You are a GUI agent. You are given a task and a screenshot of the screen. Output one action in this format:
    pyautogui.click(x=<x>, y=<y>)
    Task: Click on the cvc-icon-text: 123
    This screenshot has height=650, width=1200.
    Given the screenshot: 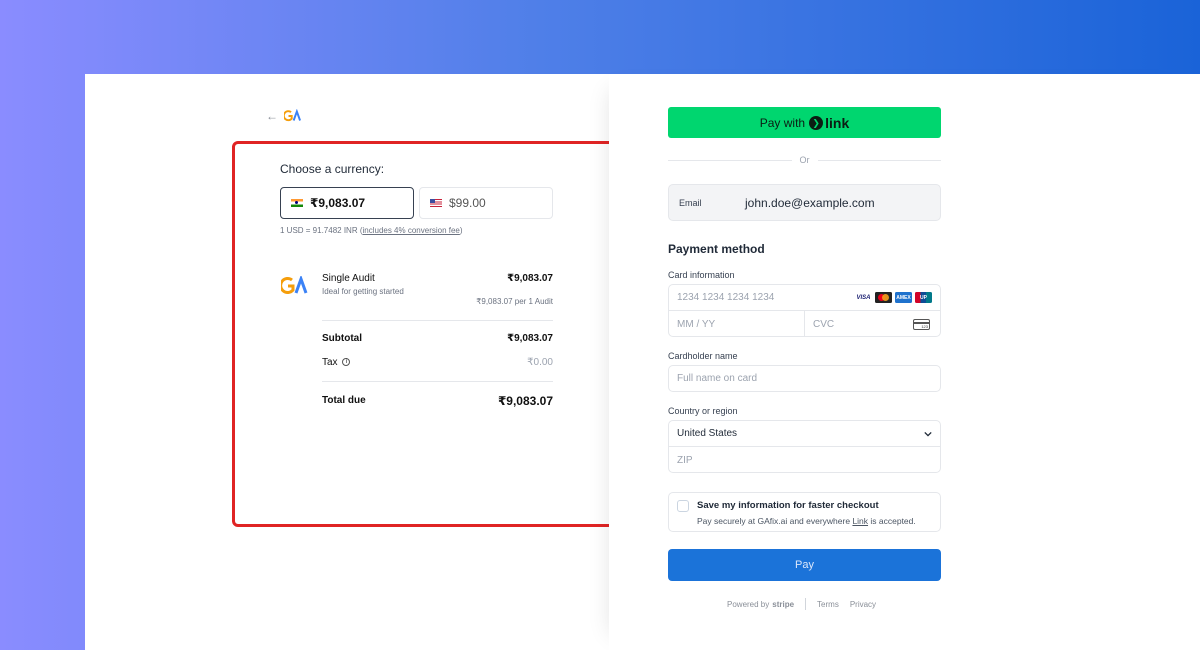 What is the action you would take?
    pyautogui.click(x=924, y=326)
    